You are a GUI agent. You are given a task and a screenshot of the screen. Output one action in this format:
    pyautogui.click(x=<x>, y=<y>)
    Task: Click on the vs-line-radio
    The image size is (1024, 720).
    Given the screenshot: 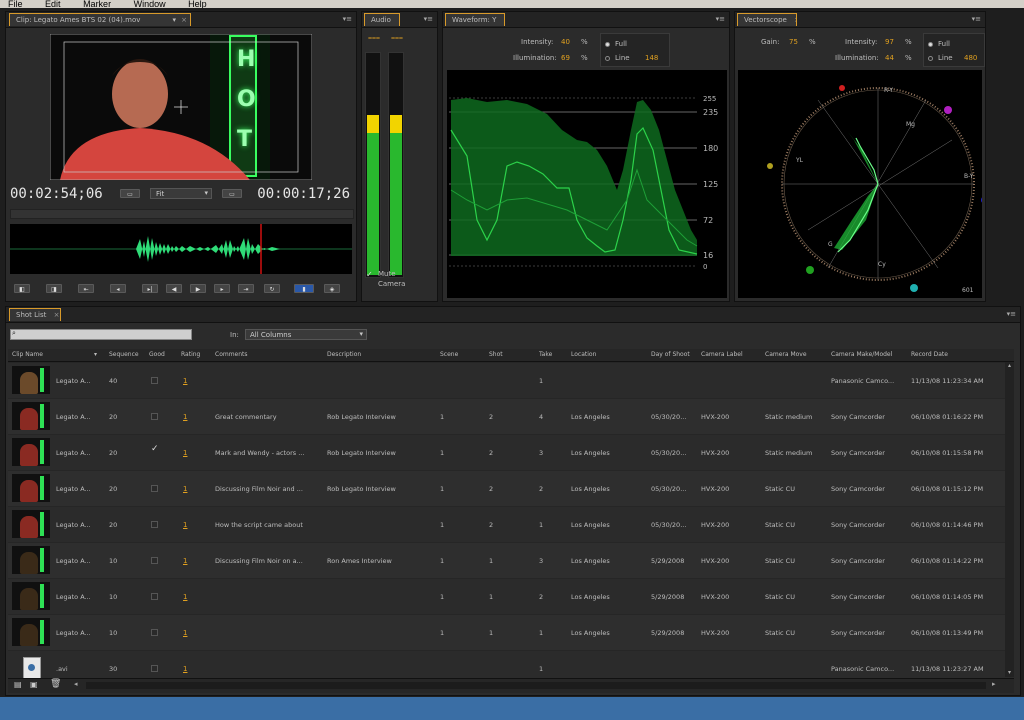 What is the action you would take?
    pyautogui.click(x=930, y=58)
    